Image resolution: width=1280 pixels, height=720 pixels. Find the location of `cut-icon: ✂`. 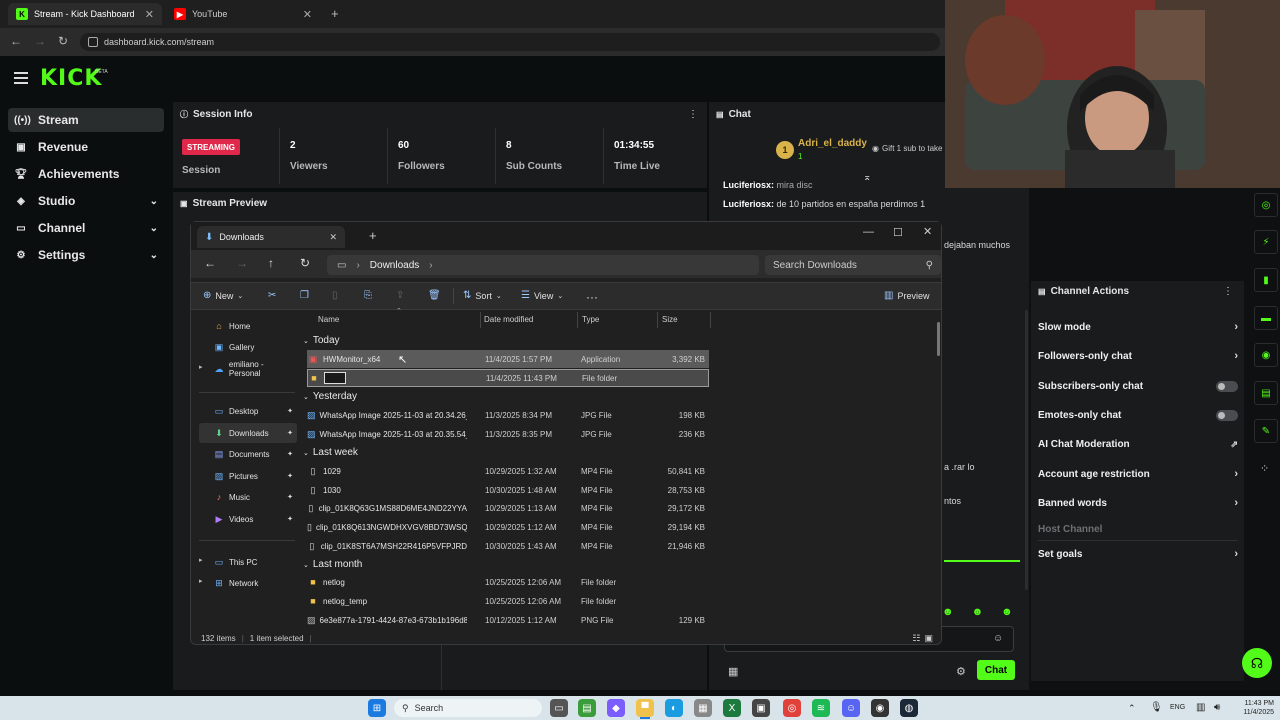

cut-icon: ✂ is located at coordinates (274, 295).